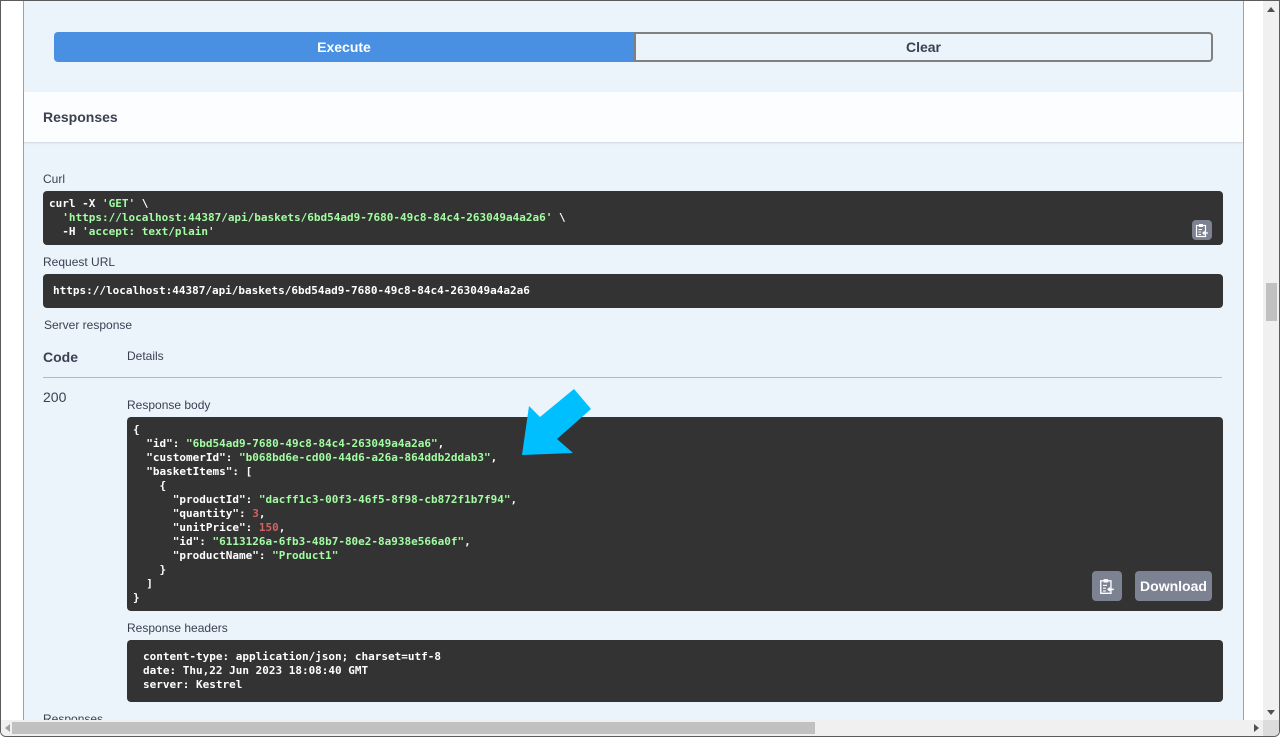  What do you see at coordinates (923, 47) in the screenshot?
I see `clear-button: Clear` at bounding box center [923, 47].